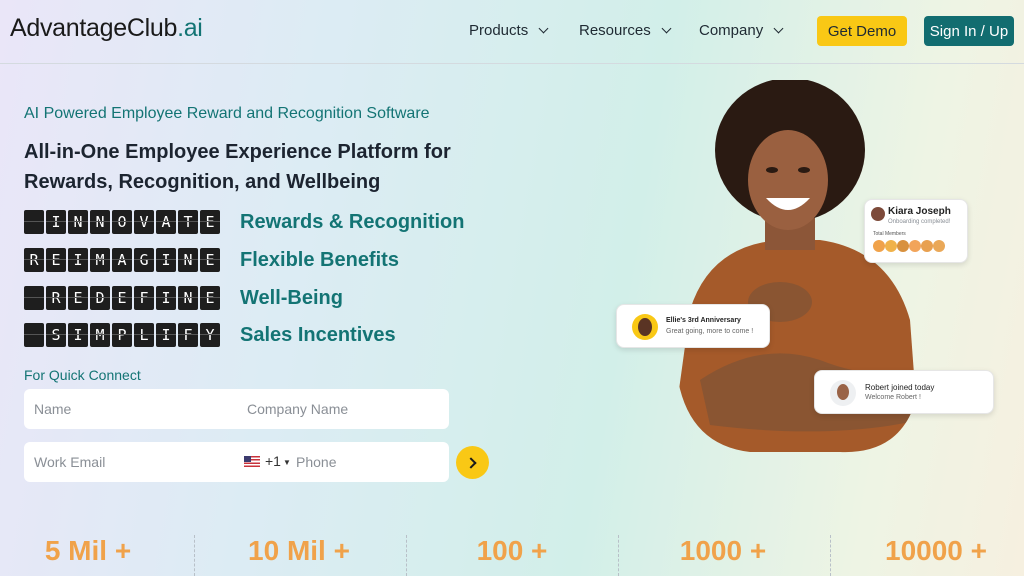 The height and width of the screenshot is (576, 1024). Describe the element at coordinates (106, 28) in the screenshot. I see `logo: AdvantageClub.ai` at that location.